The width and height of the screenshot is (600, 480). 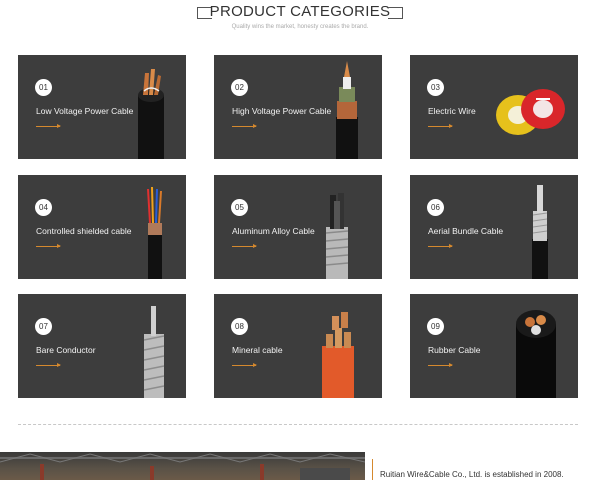 I want to click on category-card-low-voltage-power-cable: 01 Low Voltage Power Cable, so click(x=102, y=107).